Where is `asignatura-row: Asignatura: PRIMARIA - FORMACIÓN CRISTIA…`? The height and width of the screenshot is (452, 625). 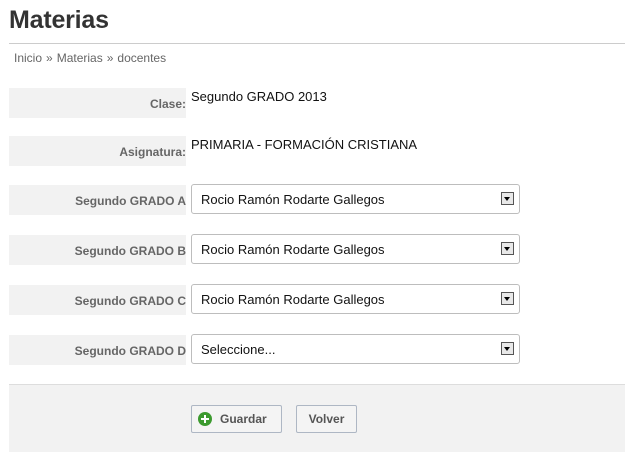
asignatura-row: Asignatura: PRIMARIA - FORMACIÓN CRISTIA… is located at coordinates (317, 151).